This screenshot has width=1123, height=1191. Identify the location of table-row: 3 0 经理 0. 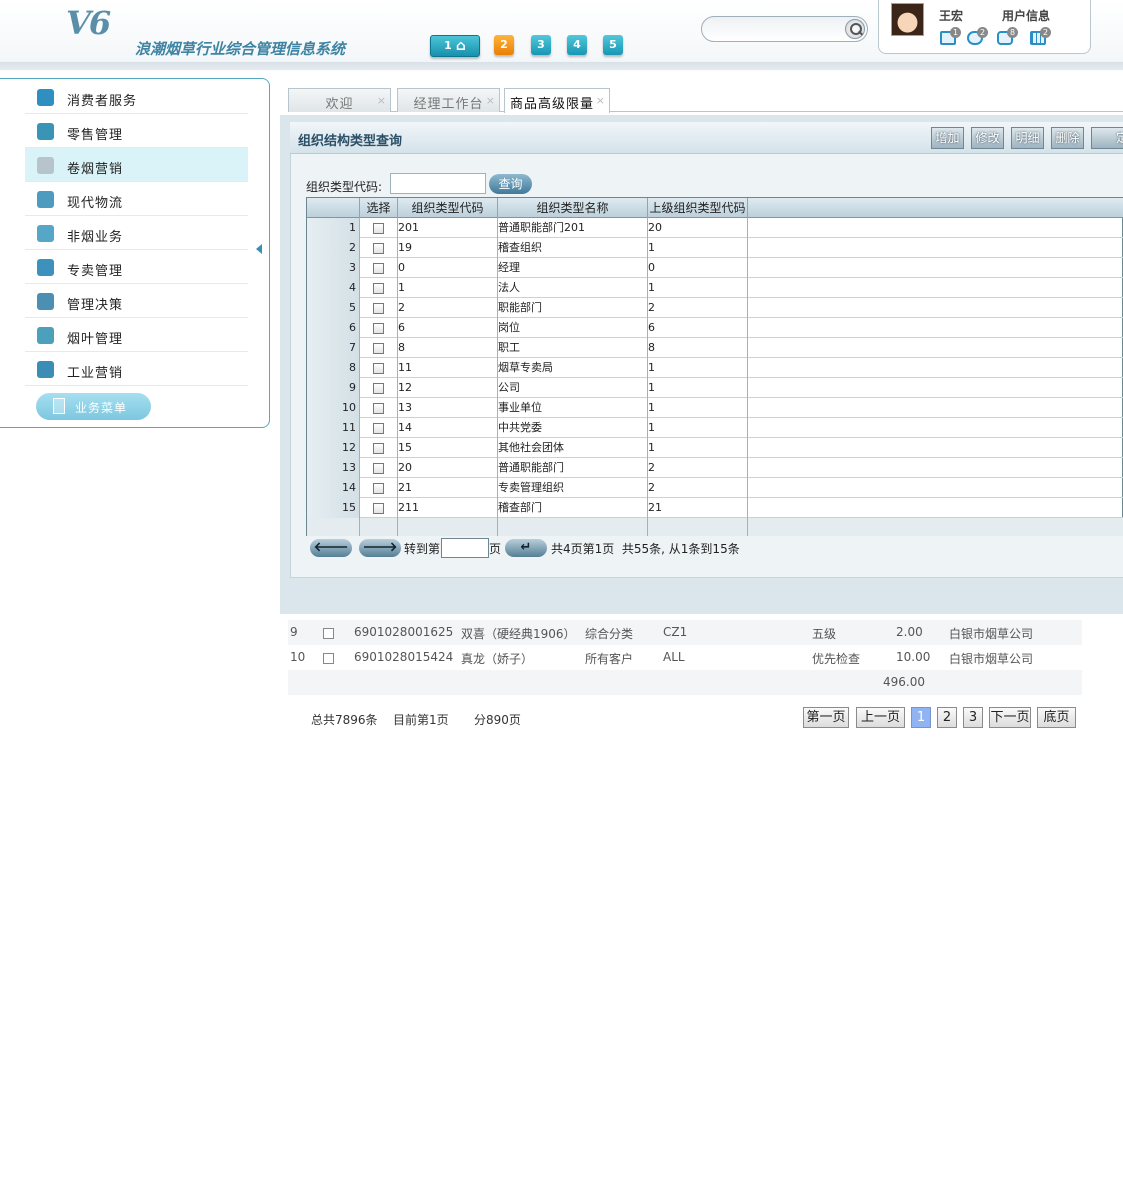
(715, 268).